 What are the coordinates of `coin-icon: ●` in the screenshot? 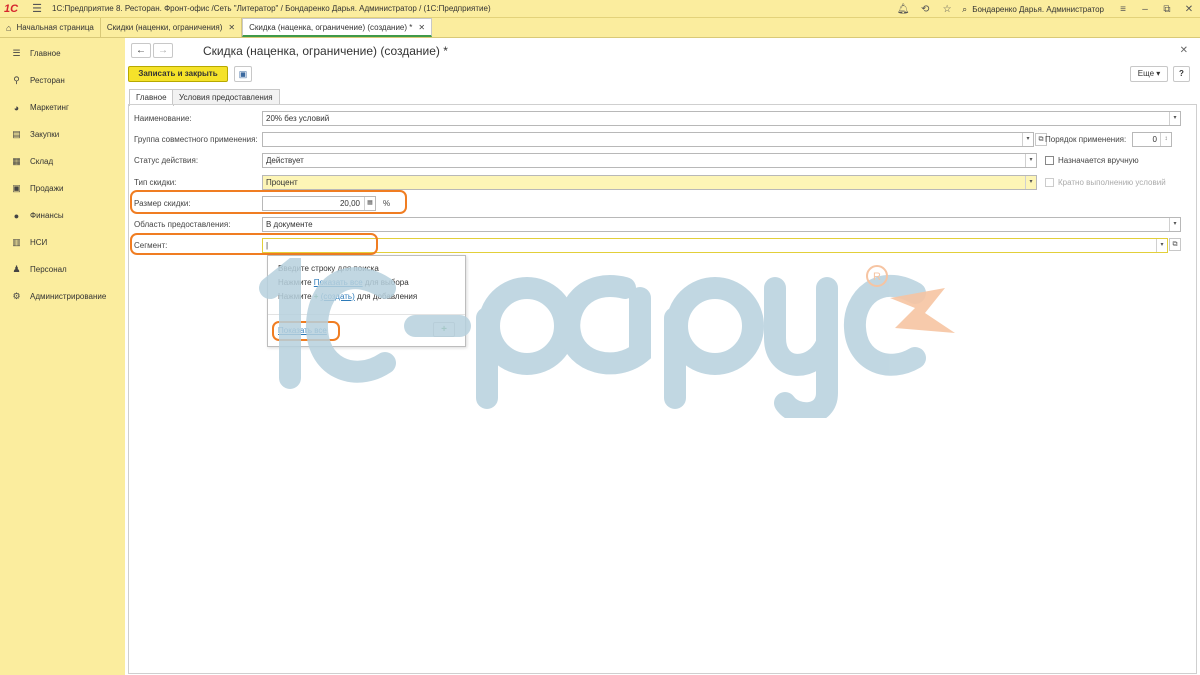 It's located at (16, 215).